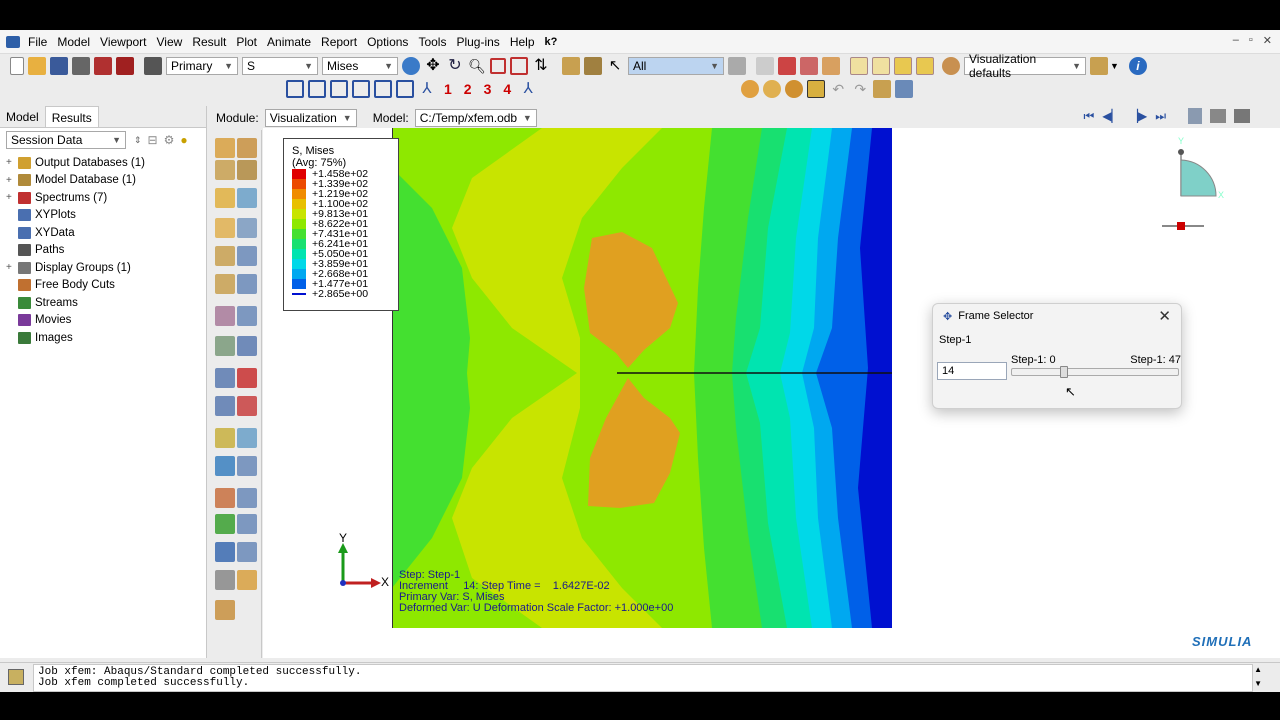 The width and height of the screenshot is (1280, 720). What do you see at coordinates (37, 66) in the screenshot?
I see `open-icon` at bounding box center [37, 66].